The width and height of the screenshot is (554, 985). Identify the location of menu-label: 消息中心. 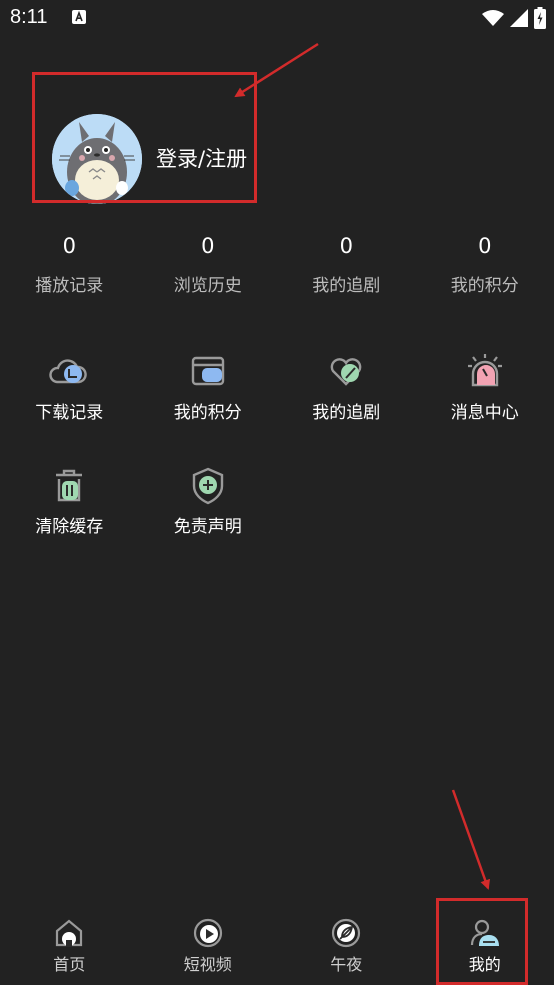
(484, 413).